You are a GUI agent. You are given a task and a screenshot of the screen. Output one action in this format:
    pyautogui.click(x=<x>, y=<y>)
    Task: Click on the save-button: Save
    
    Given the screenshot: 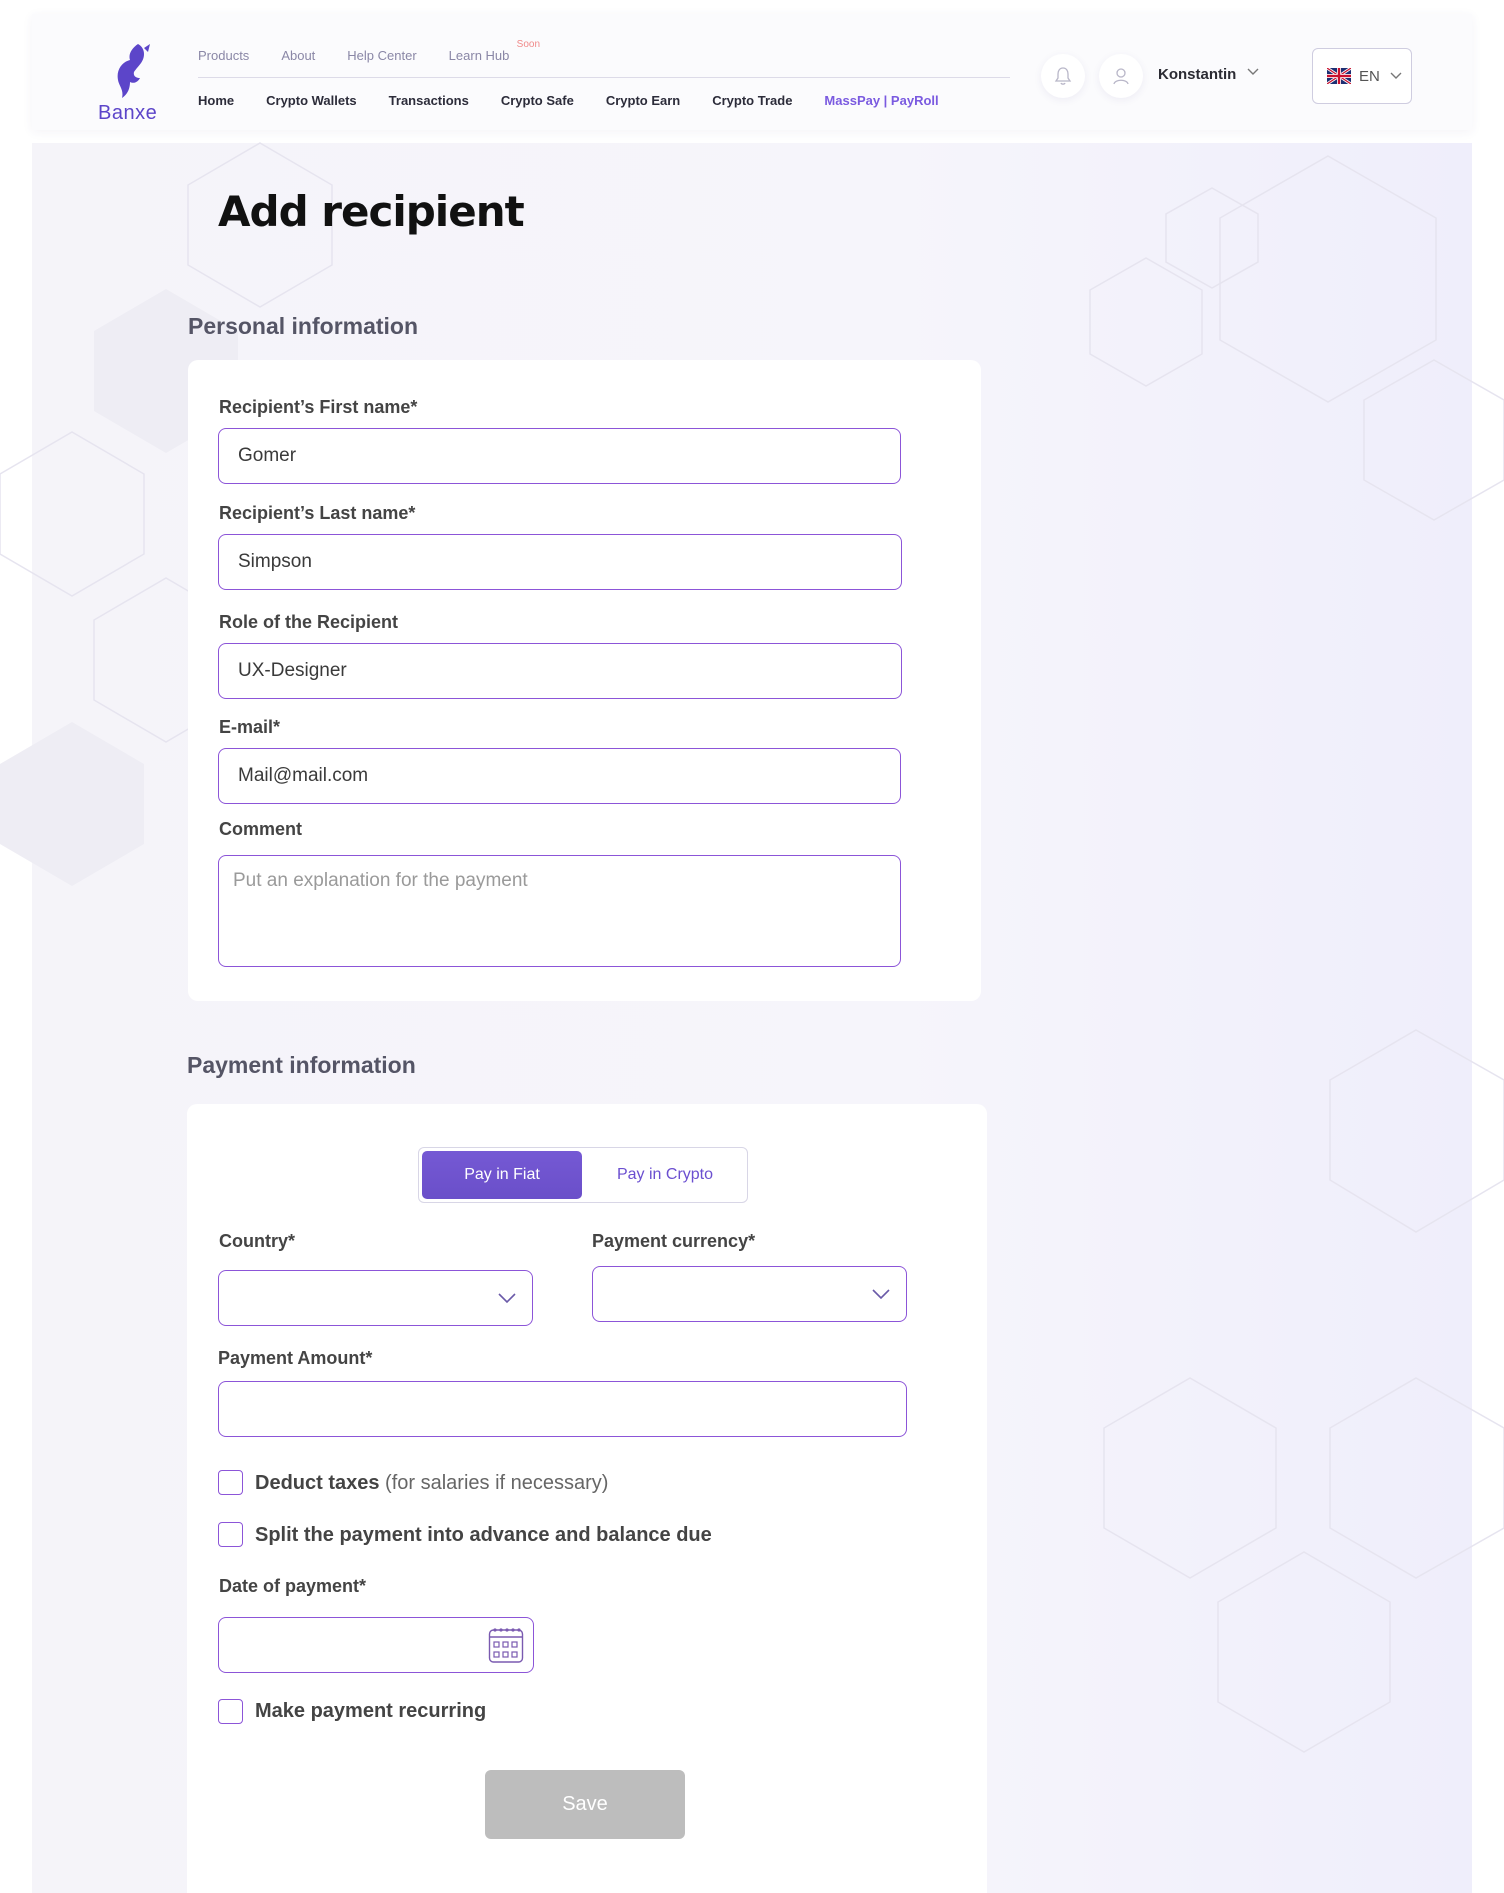 What is the action you would take?
    pyautogui.click(x=585, y=1804)
    